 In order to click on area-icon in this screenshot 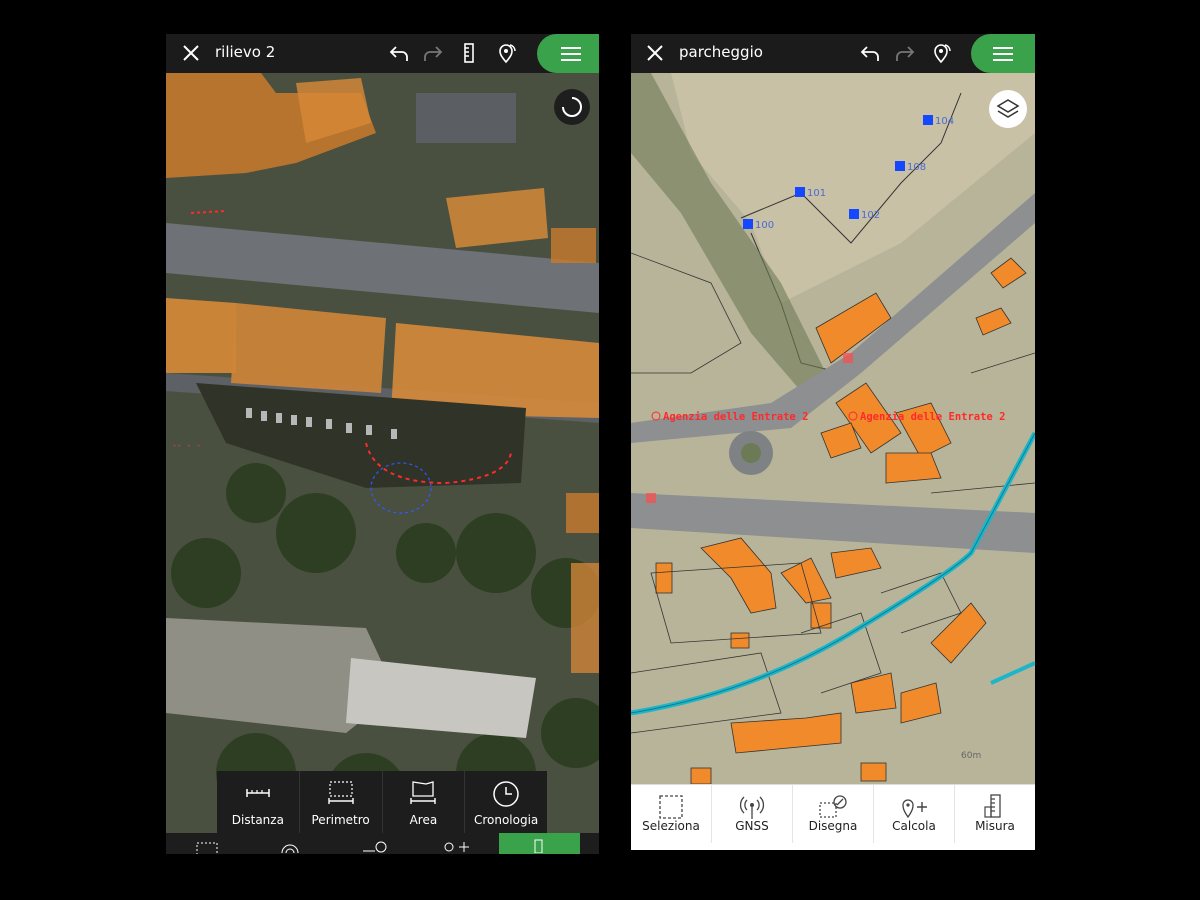, I will do `click(423, 792)`.